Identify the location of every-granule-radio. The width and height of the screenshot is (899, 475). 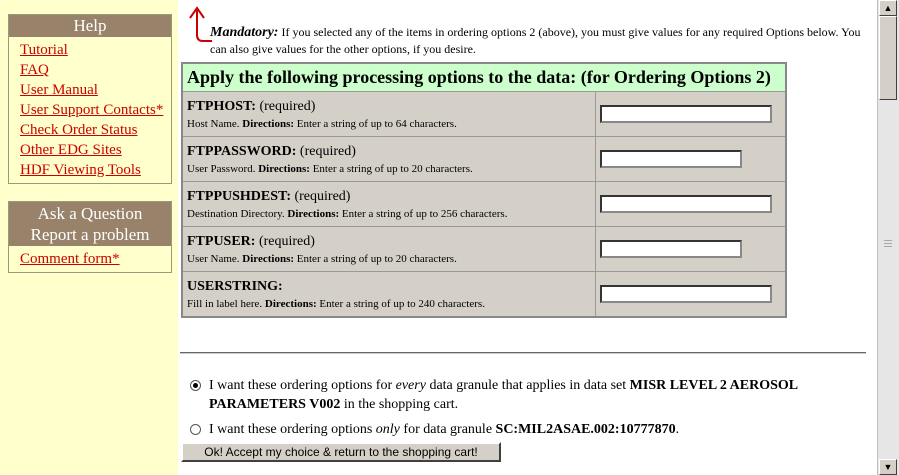
(195, 385).